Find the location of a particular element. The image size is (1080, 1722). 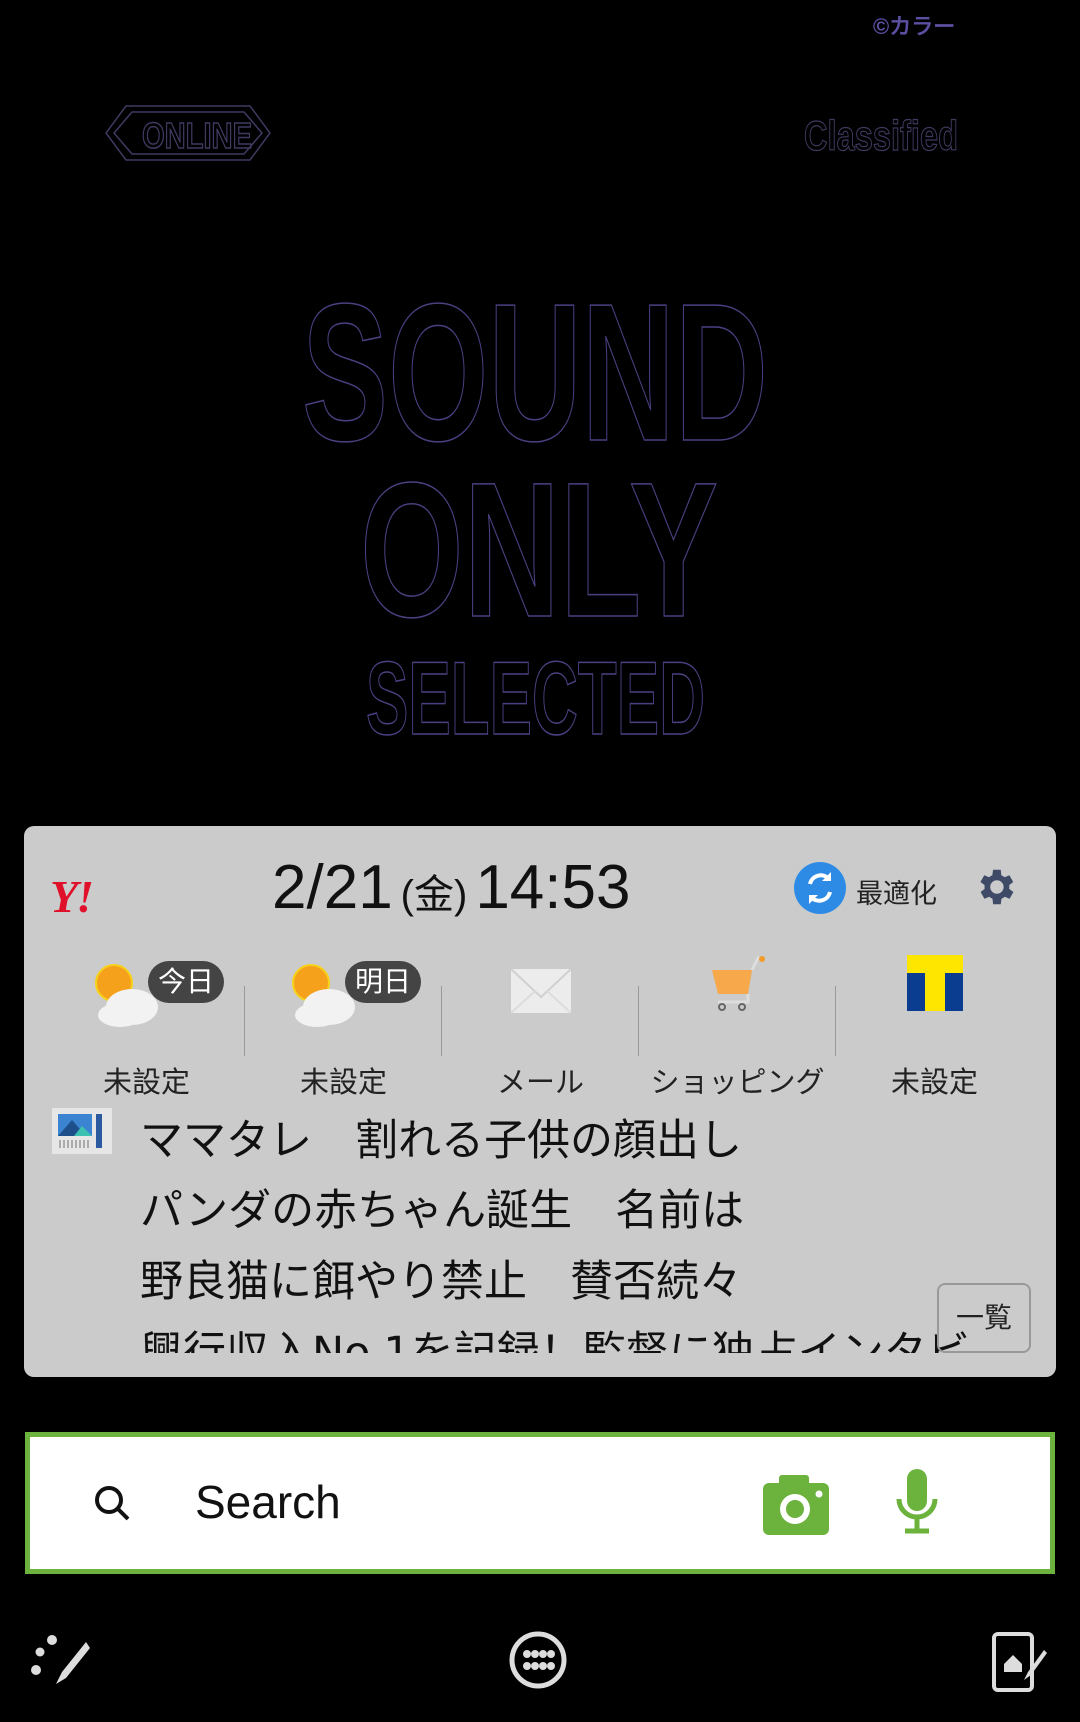

app-drawer-icon is located at coordinates (538, 1660).